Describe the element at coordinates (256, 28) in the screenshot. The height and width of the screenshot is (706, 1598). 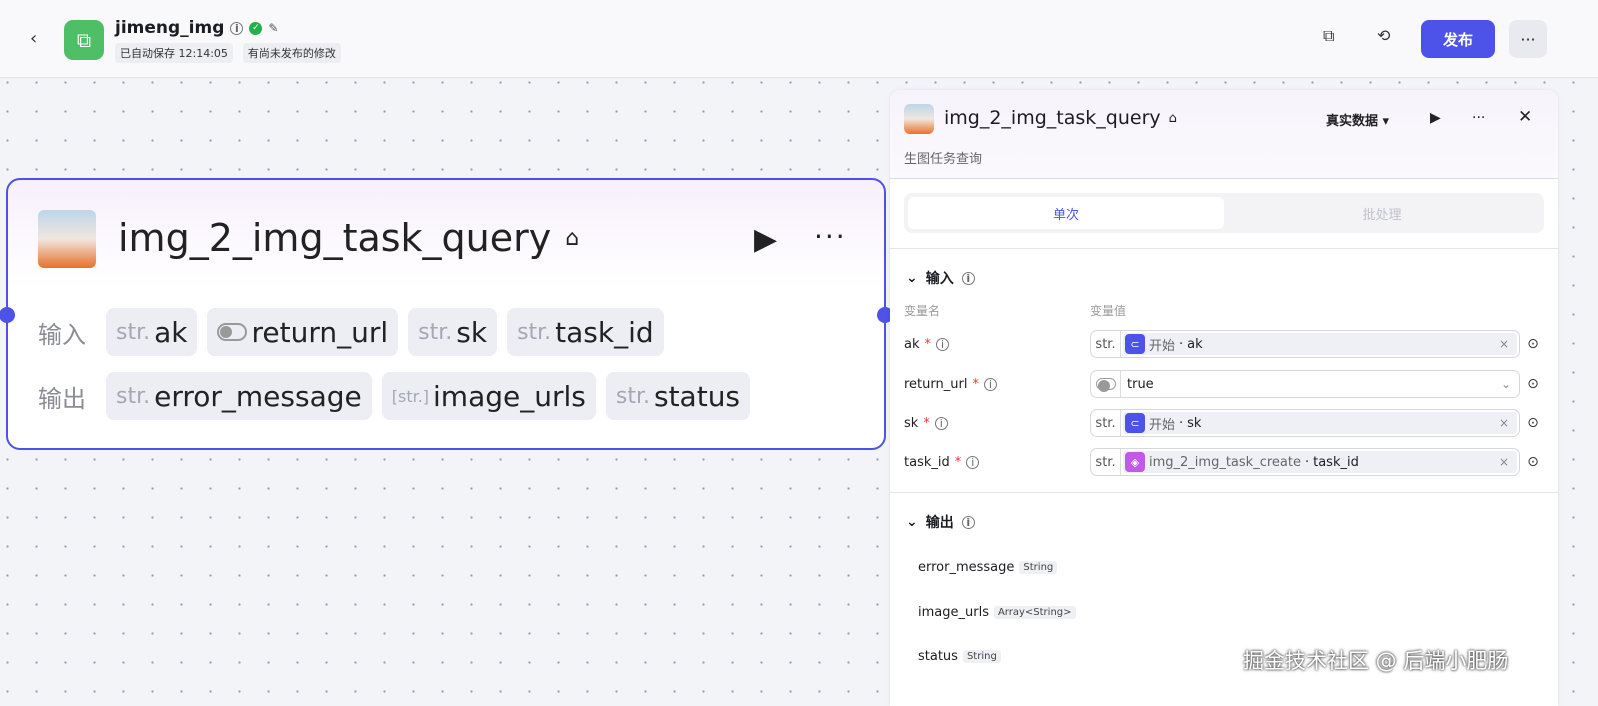
I see `check-icon: ✓` at that location.